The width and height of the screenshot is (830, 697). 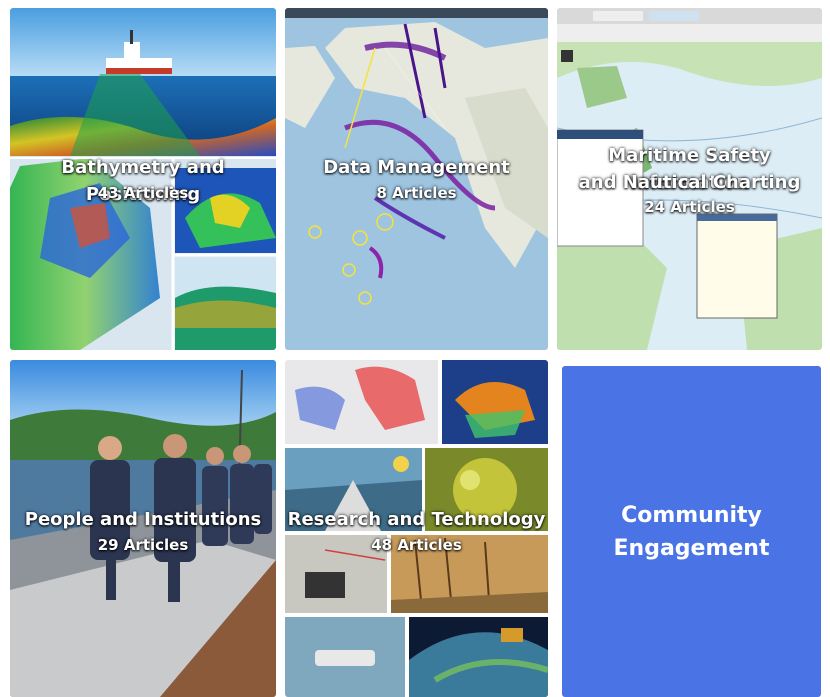 What do you see at coordinates (143, 545) in the screenshot?
I see `card-article-count: 29 Articles` at bounding box center [143, 545].